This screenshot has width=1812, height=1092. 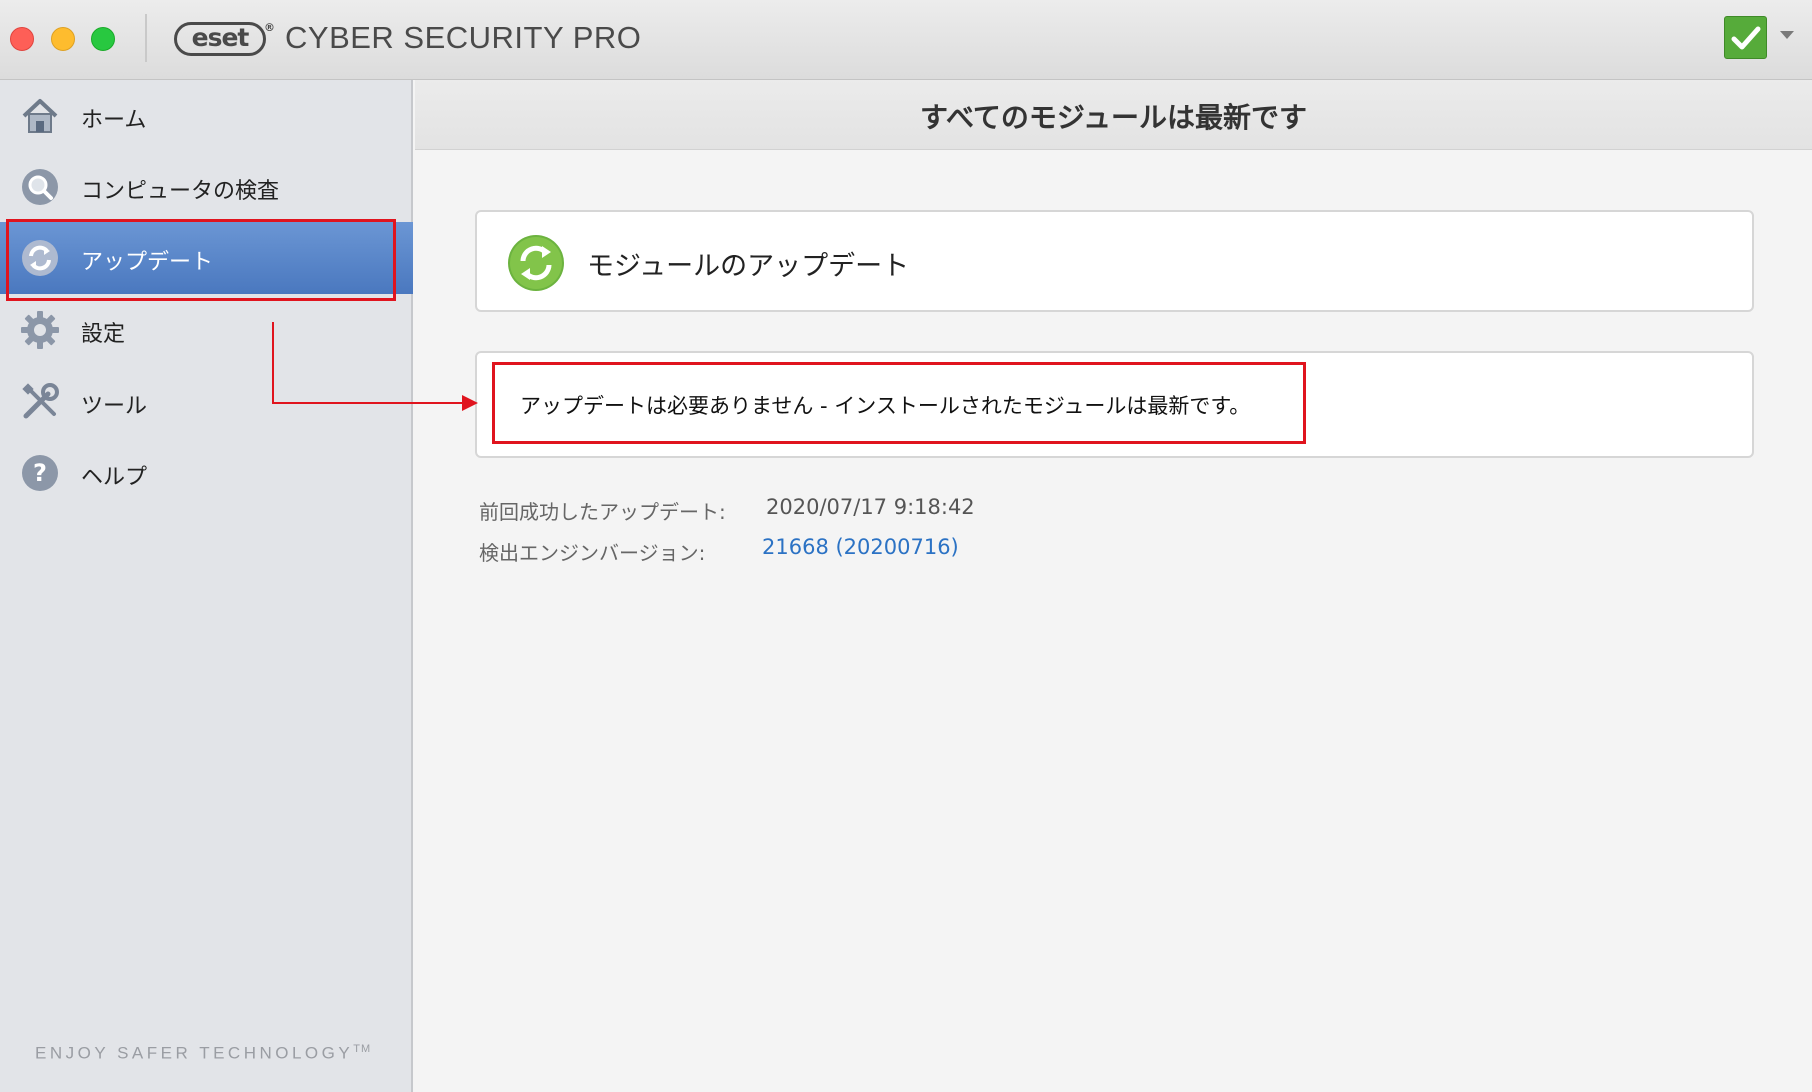 I want to click on annotation-connector-horizontal, so click(x=368, y=403).